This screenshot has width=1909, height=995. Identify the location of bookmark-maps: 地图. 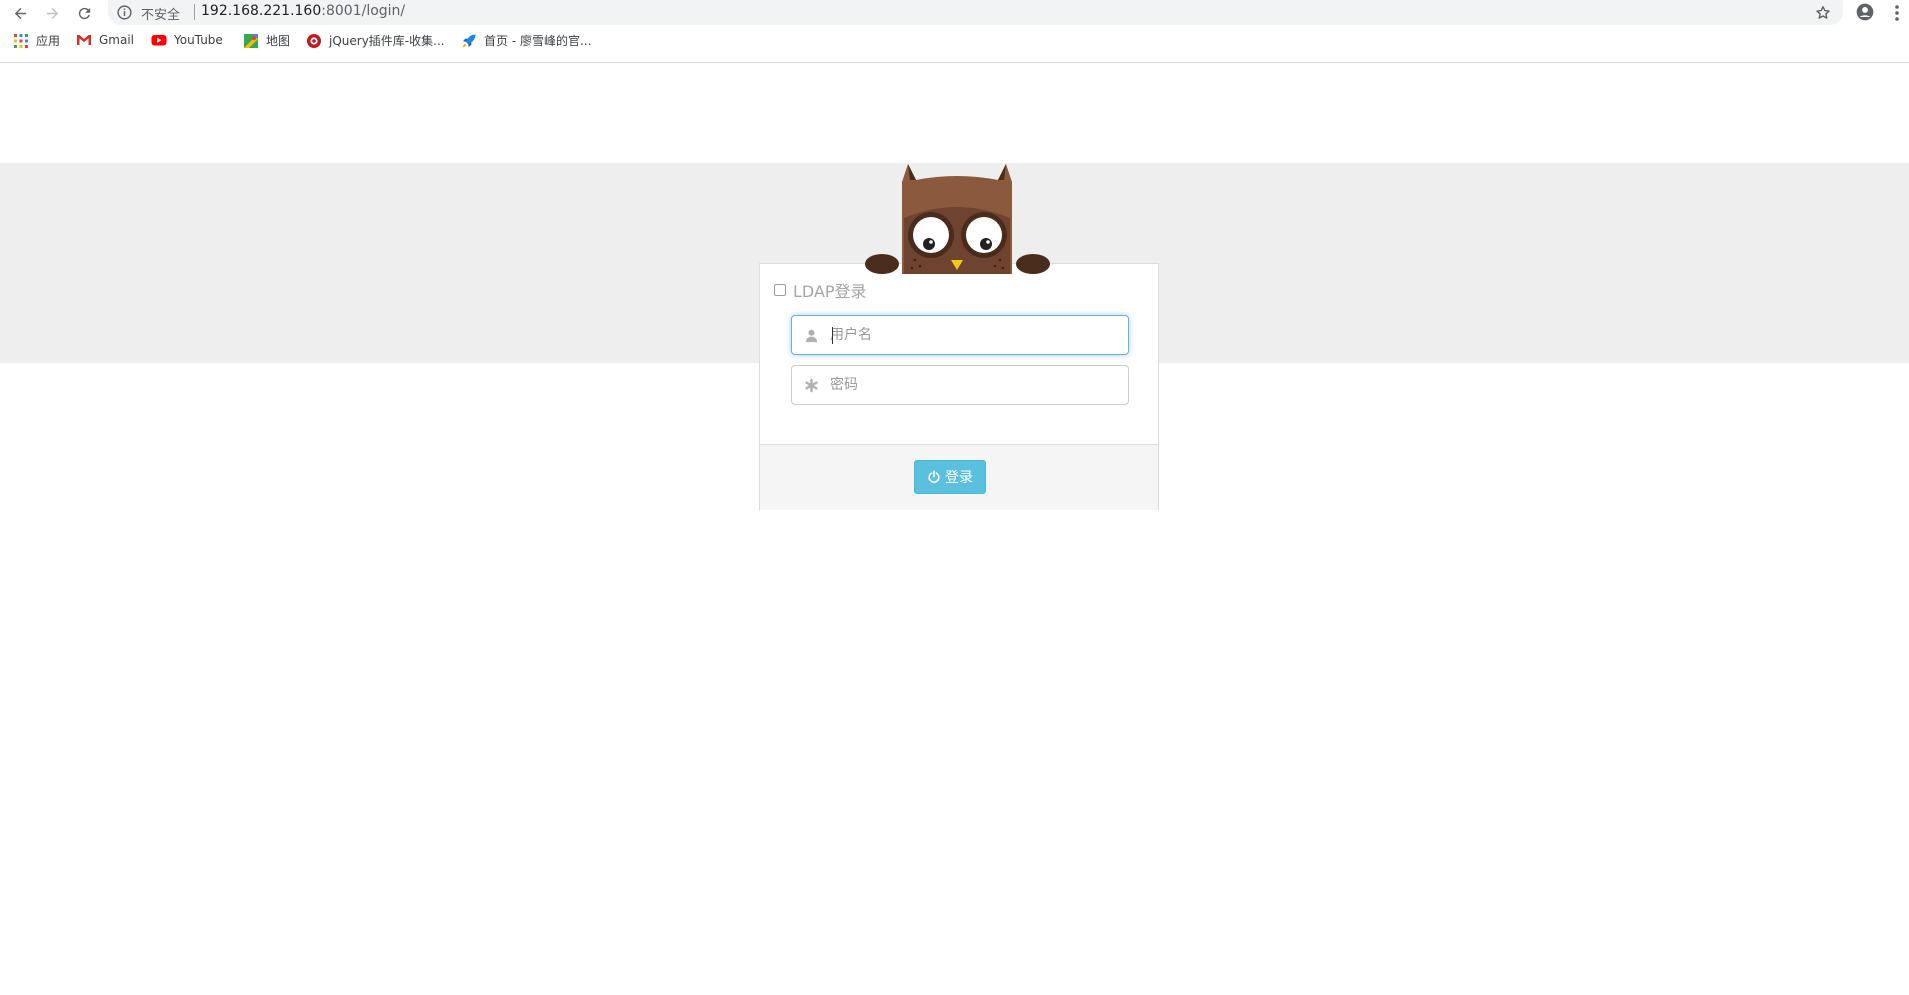
(266, 40).